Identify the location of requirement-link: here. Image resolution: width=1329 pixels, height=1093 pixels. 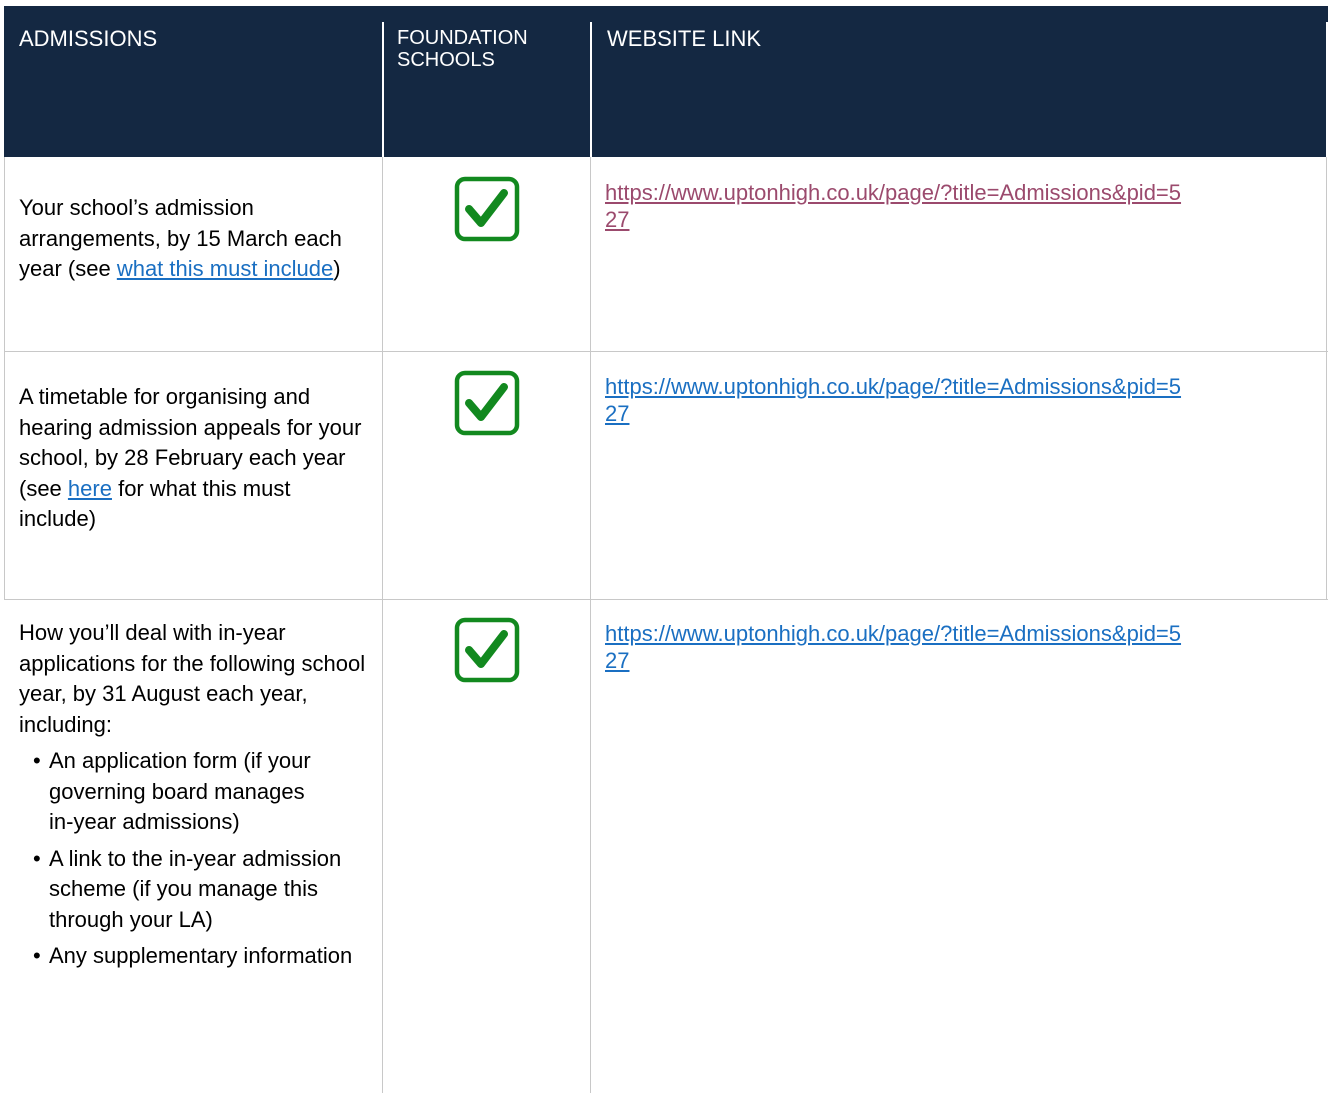
(90, 488).